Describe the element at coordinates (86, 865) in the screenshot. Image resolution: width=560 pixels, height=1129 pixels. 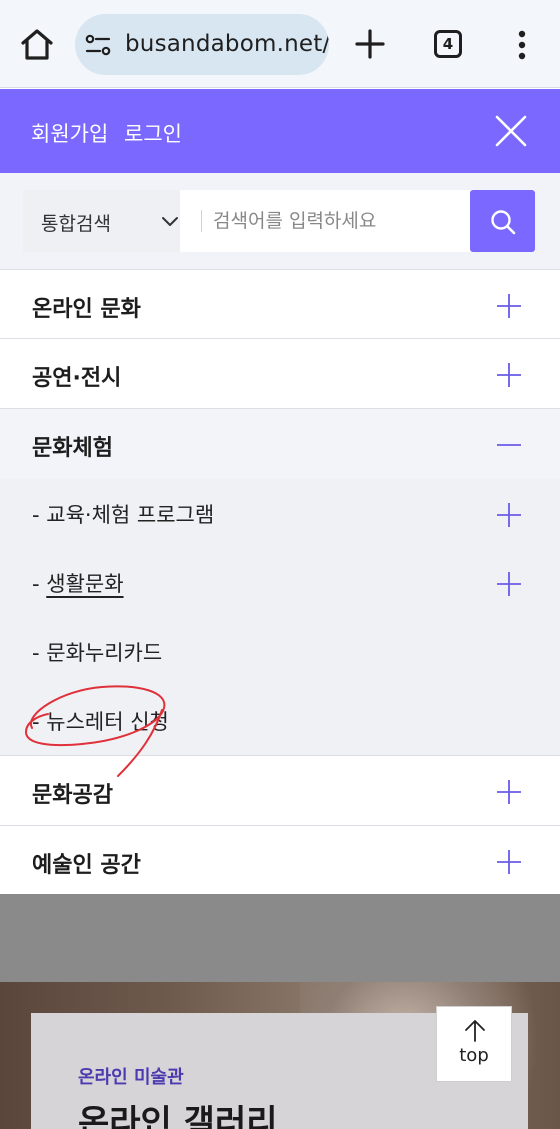
I see `menu-item-label: 예술인 공간` at that location.